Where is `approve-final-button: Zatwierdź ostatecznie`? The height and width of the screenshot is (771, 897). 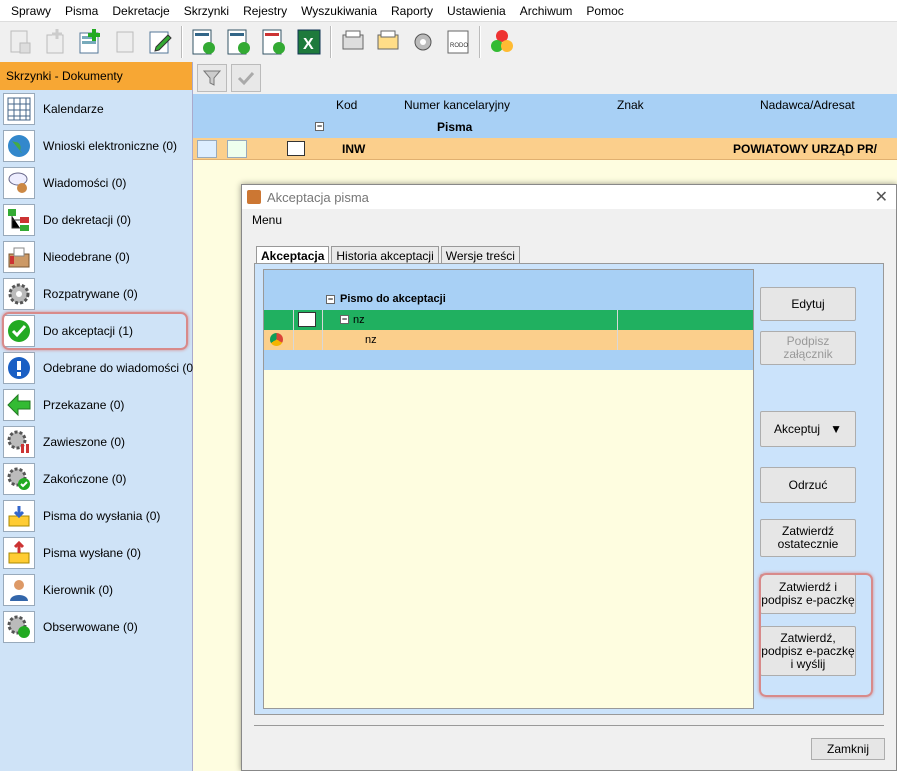
approve-final-button: Zatwierdź ostatecznie is located at coordinates (808, 538).